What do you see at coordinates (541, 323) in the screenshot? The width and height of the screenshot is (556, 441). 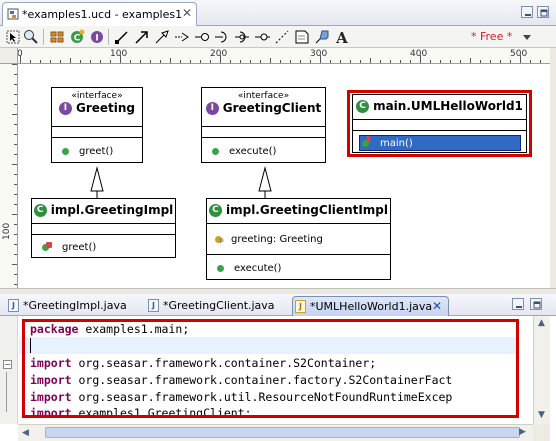 I see `scroll-up-icon: ▲` at bounding box center [541, 323].